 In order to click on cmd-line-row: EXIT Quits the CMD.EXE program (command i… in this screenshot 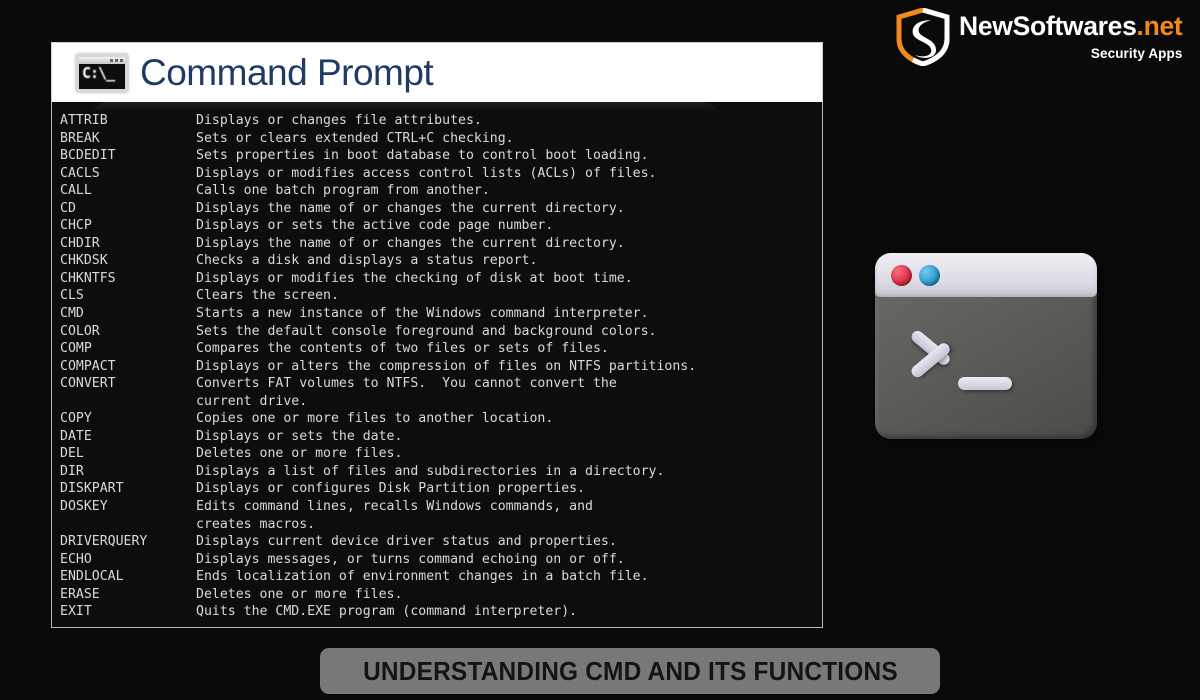, I will do `click(441, 612)`.